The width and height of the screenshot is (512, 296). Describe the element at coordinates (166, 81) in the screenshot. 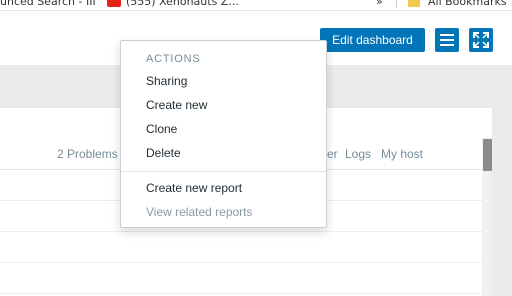

I see `menu-item-sharing: Sharing` at that location.